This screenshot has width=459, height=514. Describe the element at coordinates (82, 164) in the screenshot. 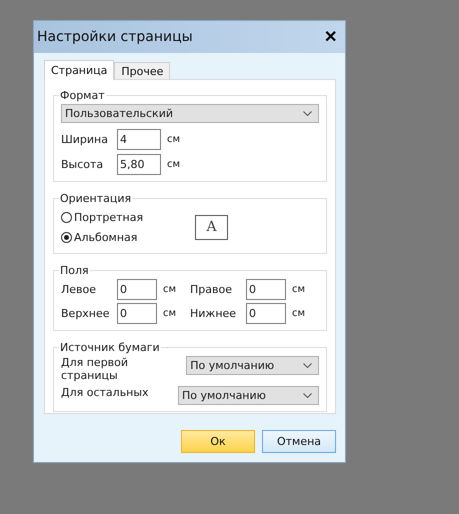

I see `field-label: Высота` at that location.